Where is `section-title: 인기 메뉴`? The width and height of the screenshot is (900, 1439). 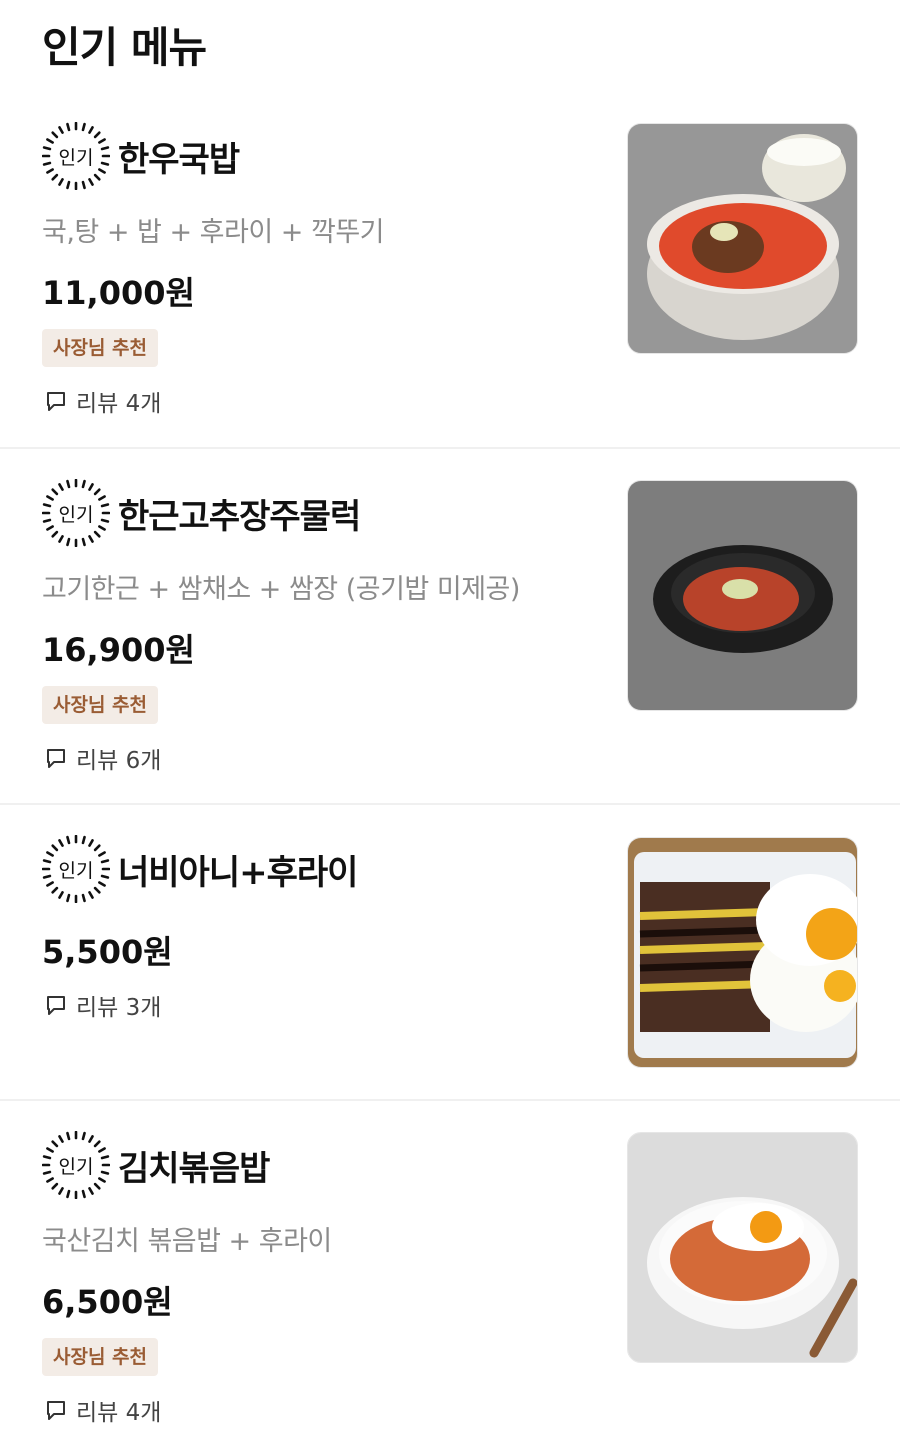
section-title: 인기 메뉴 is located at coordinates (124, 47).